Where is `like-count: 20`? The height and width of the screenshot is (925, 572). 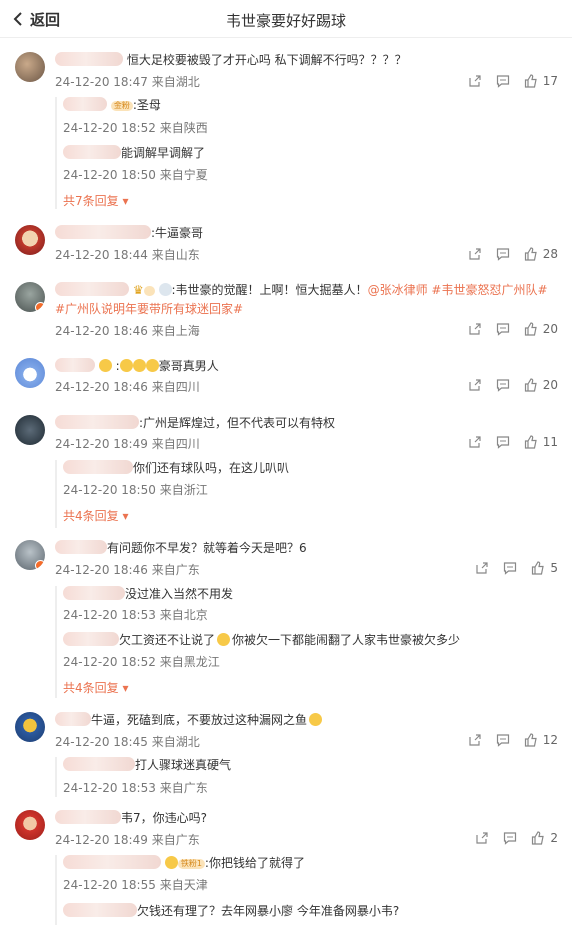 like-count: 20 is located at coordinates (550, 385).